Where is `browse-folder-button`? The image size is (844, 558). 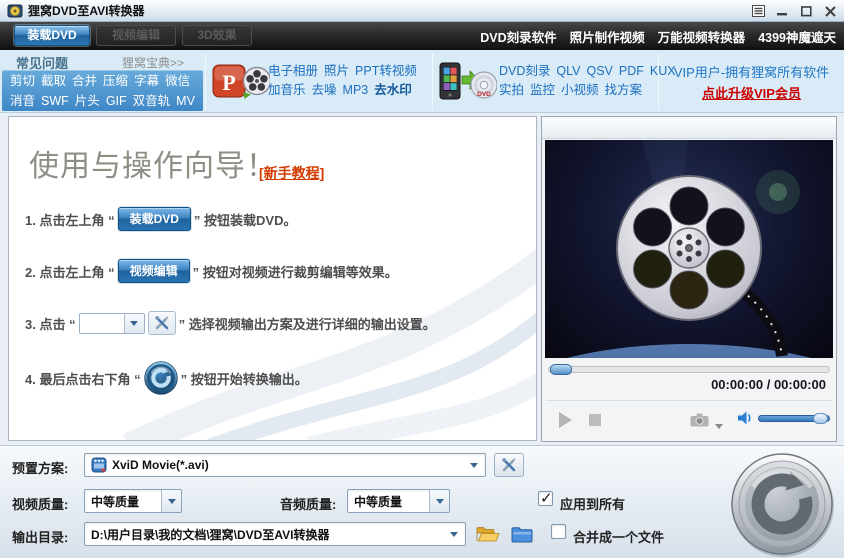
browse-folder-button is located at coordinates (522, 534).